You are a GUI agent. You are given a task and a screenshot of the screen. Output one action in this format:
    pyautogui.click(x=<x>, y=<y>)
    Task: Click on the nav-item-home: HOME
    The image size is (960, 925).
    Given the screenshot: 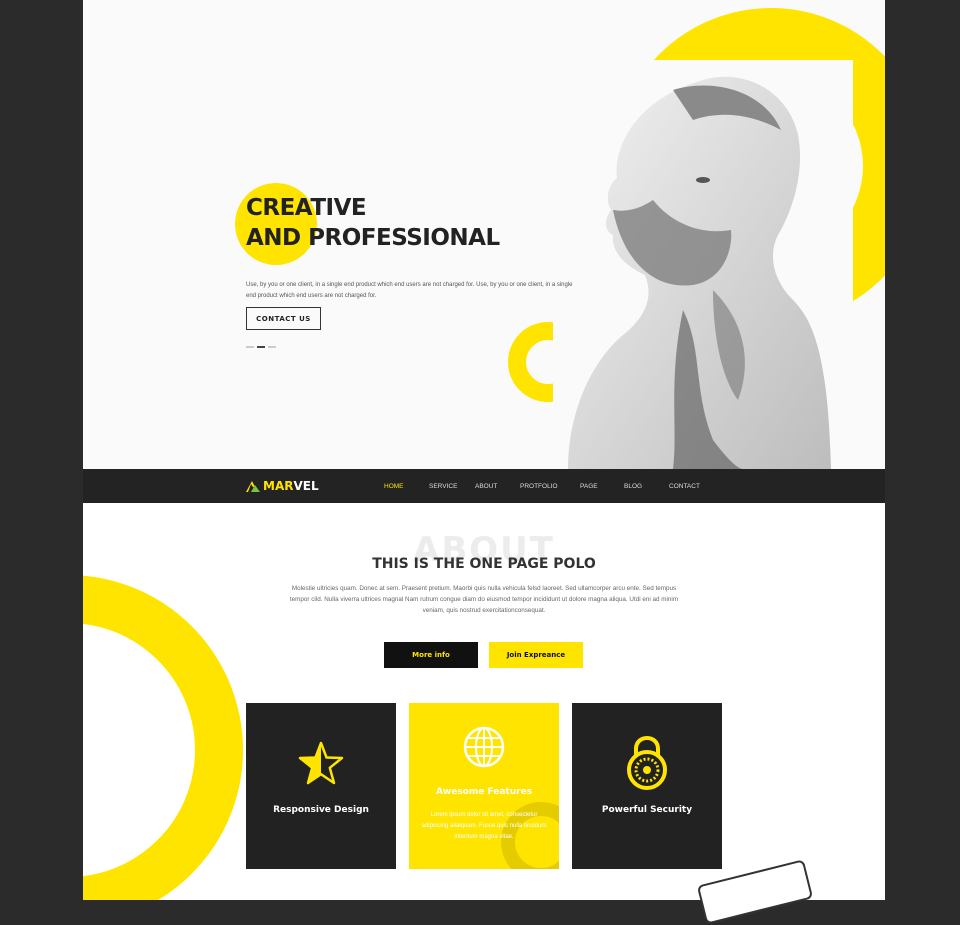 What is the action you would take?
    pyautogui.click(x=394, y=486)
    